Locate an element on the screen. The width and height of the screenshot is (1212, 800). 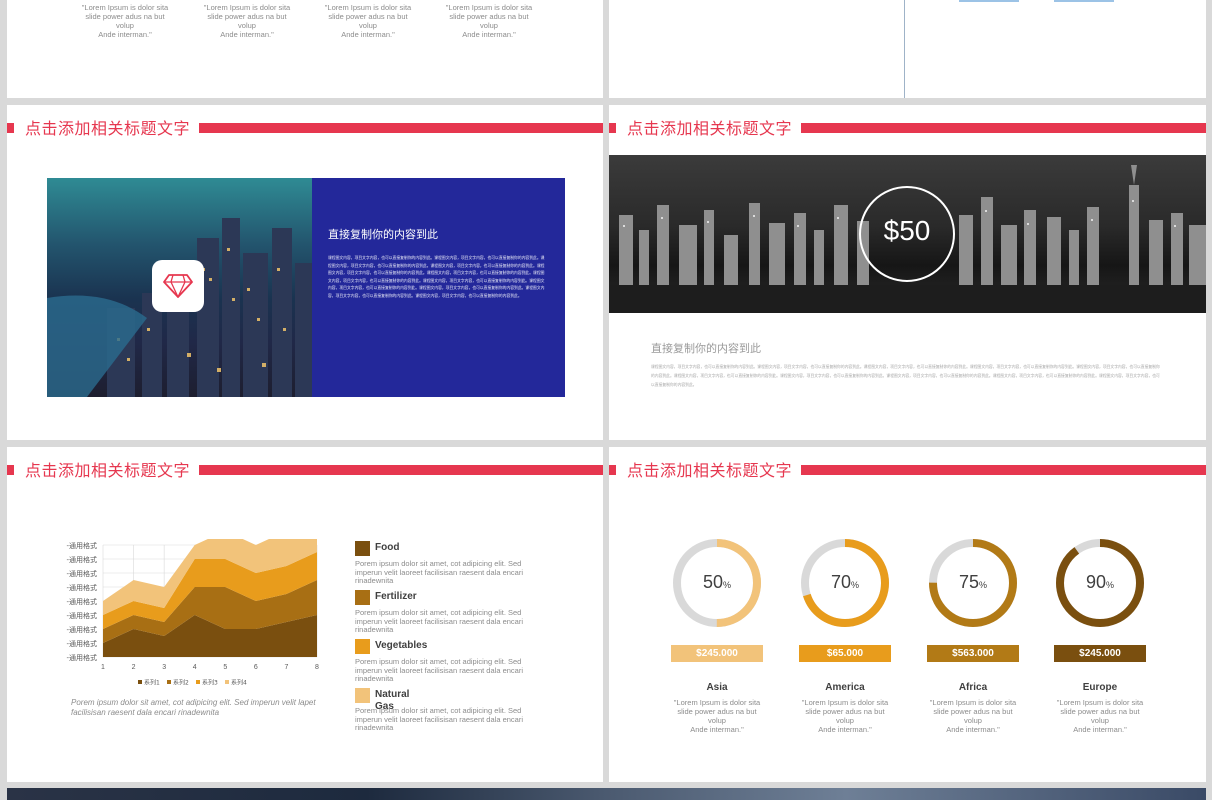
region-label: America is located at coordinates (845, 687).